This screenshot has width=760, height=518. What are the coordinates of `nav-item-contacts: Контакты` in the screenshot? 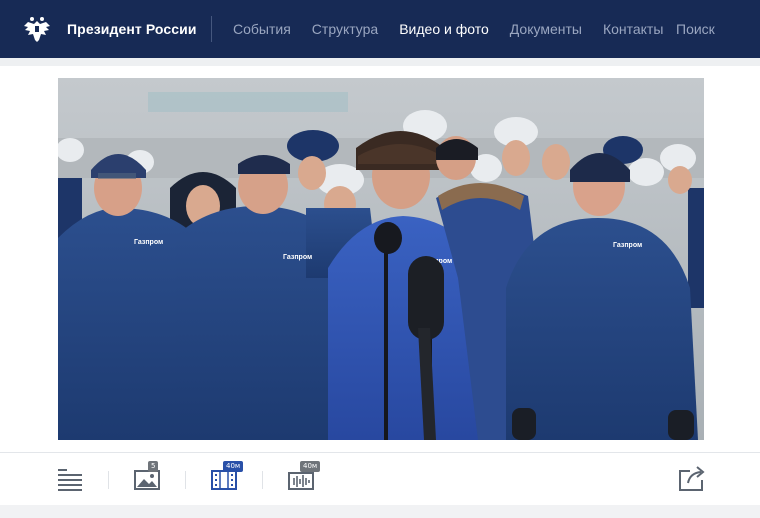 It's located at (633, 29).